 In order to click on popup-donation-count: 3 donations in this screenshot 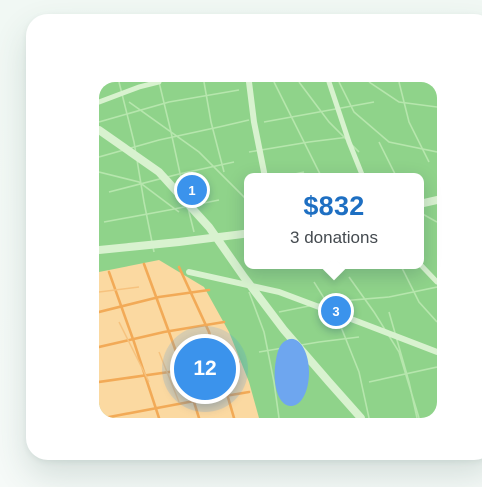, I will do `click(334, 237)`.